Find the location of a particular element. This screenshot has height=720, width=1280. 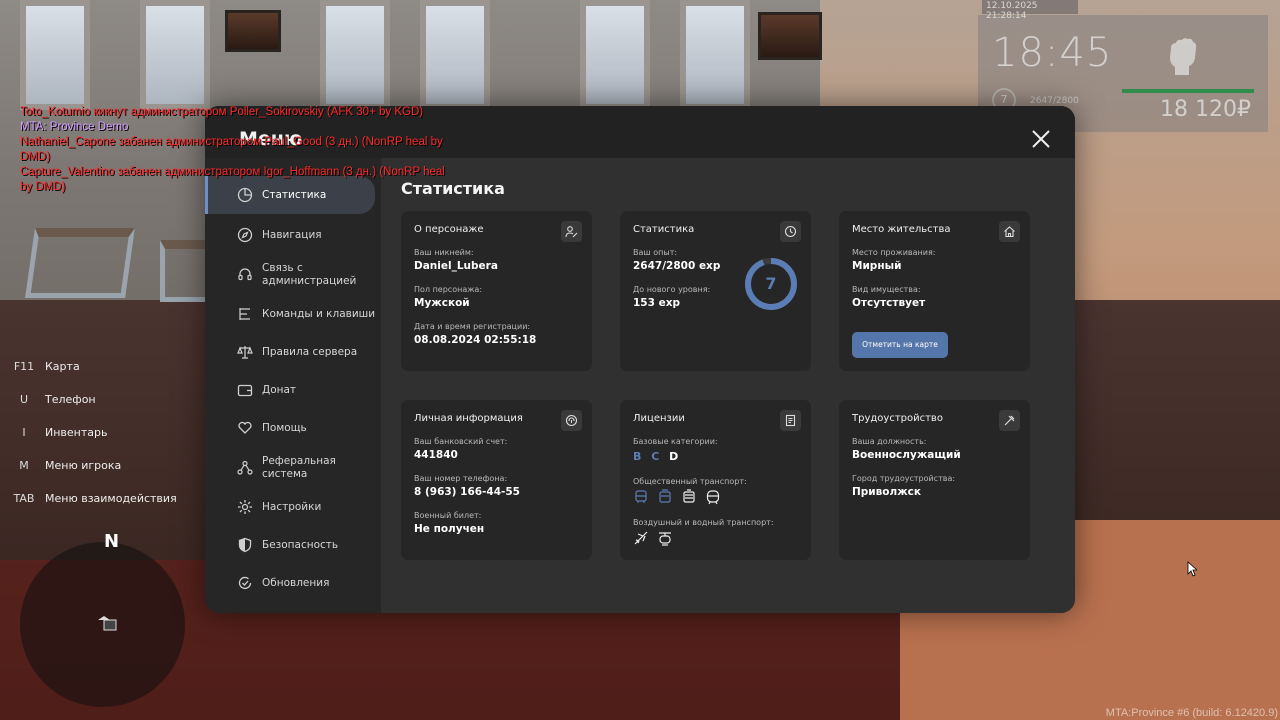

card-title: Место жительства is located at coordinates (901, 229).